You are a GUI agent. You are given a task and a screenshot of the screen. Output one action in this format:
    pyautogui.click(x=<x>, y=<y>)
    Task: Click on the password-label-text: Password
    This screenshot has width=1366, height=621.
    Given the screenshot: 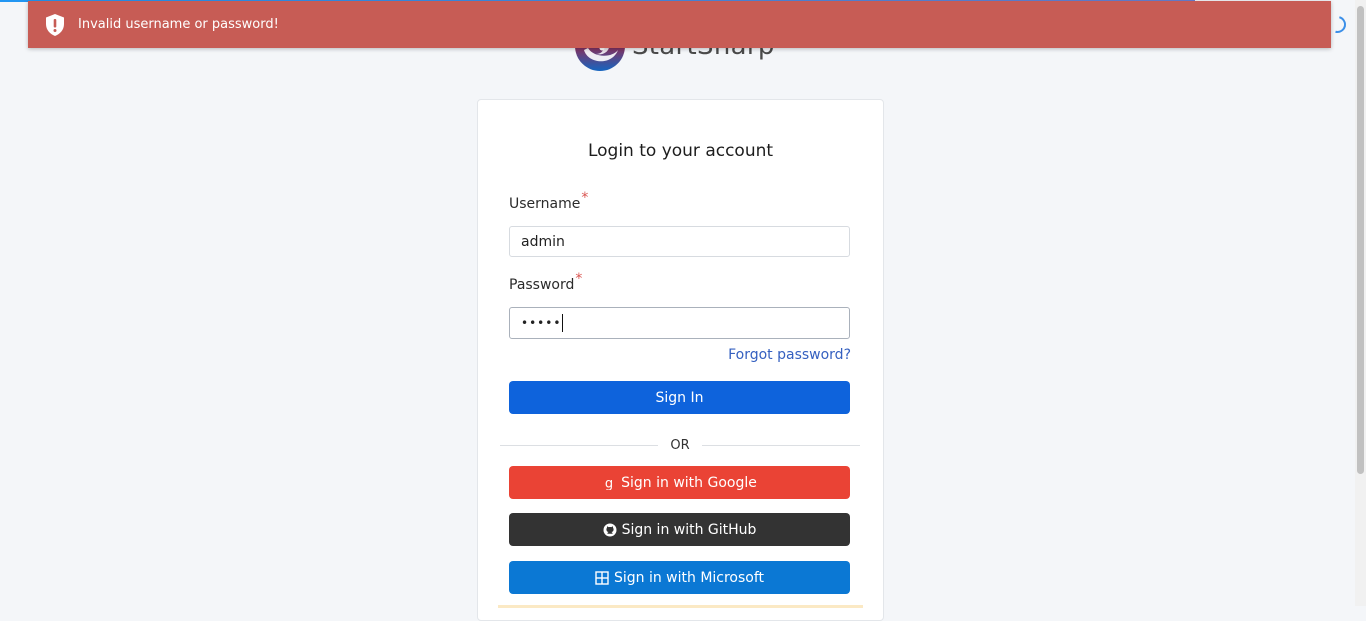 What is the action you would take?
    pyautogui.click(x=542, y=285)
    